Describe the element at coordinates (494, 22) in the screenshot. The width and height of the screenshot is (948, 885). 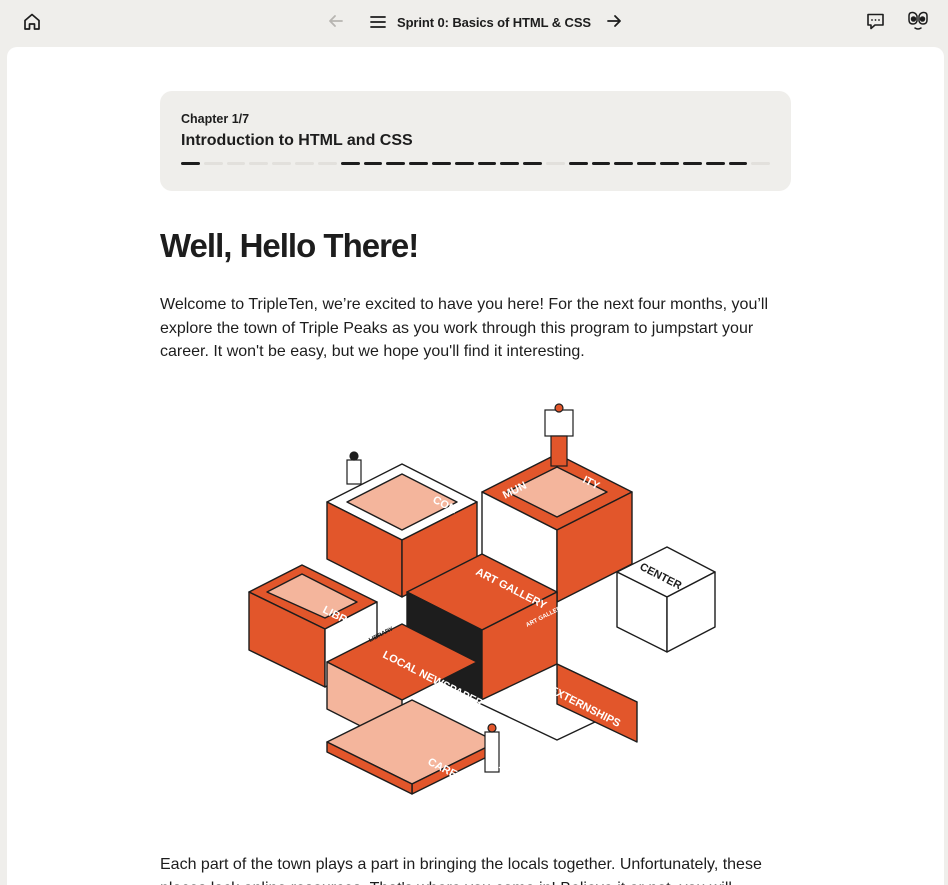
I see `sprint-title: Sprint 0: Basics of HTML & CSS` at that location.